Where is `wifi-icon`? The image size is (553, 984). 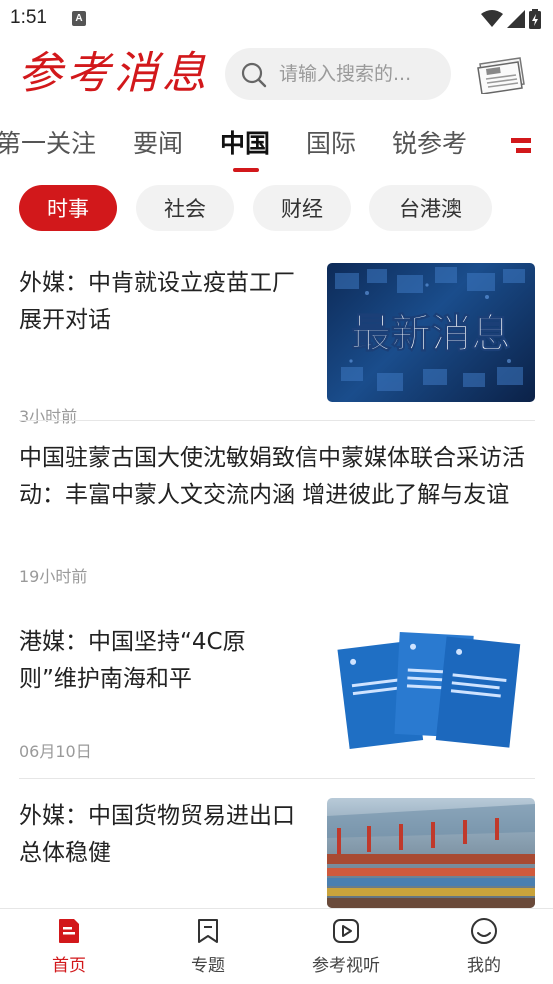
wifi-icon is located at coordinates (492, 18).